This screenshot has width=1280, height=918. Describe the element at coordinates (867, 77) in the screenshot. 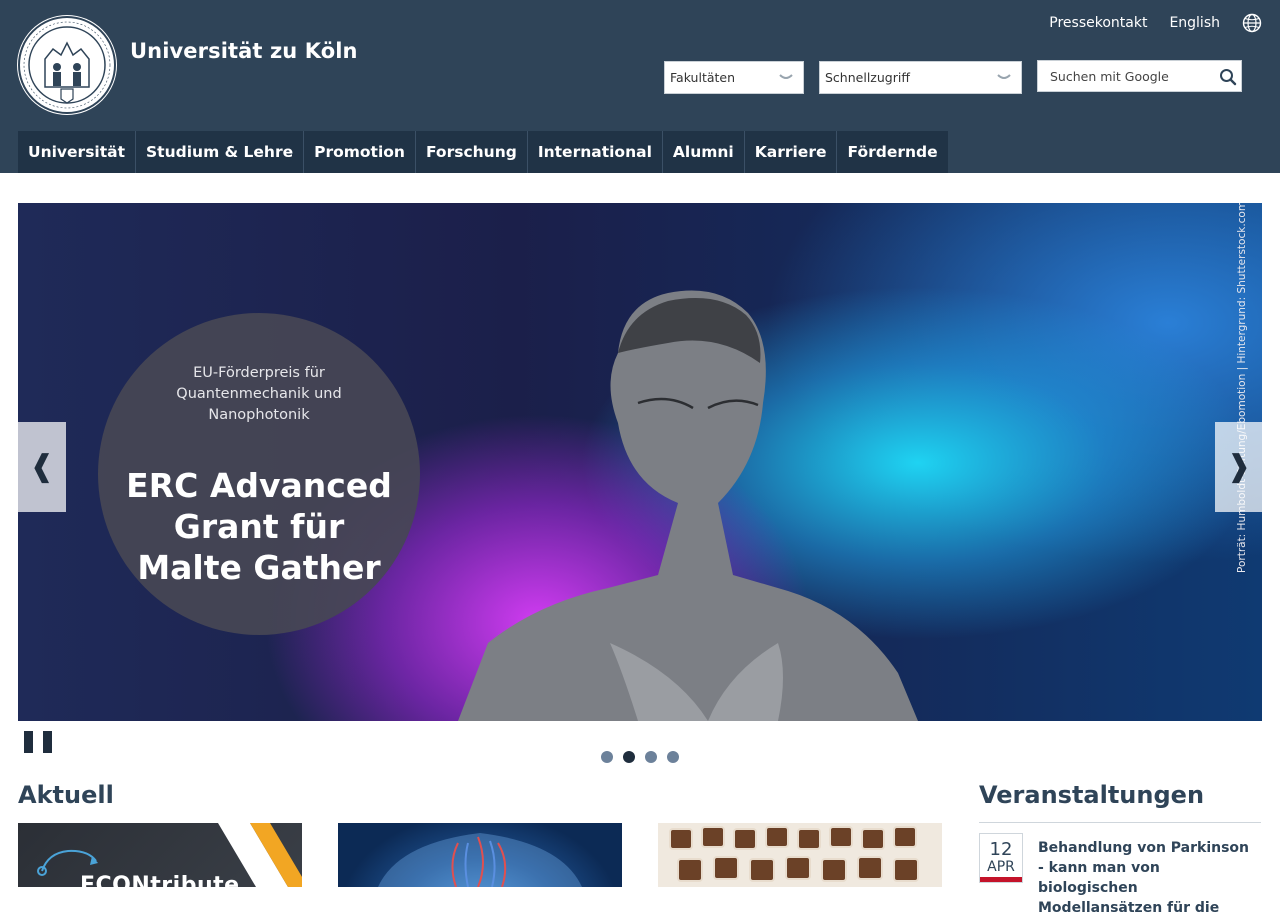

I see `quick-access-select-value: Schnellzugriff` at that location.